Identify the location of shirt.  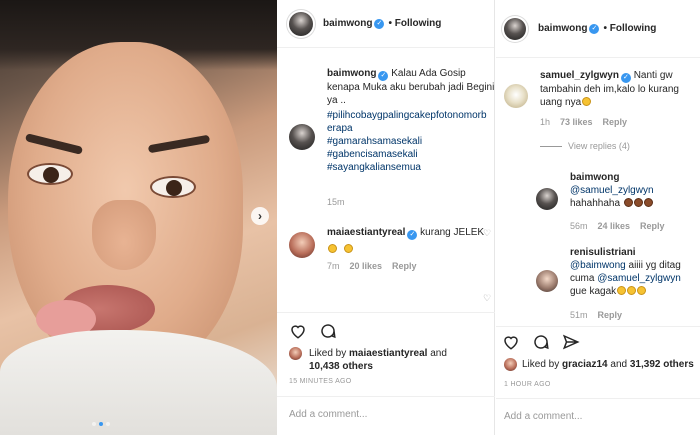
(138, 382).